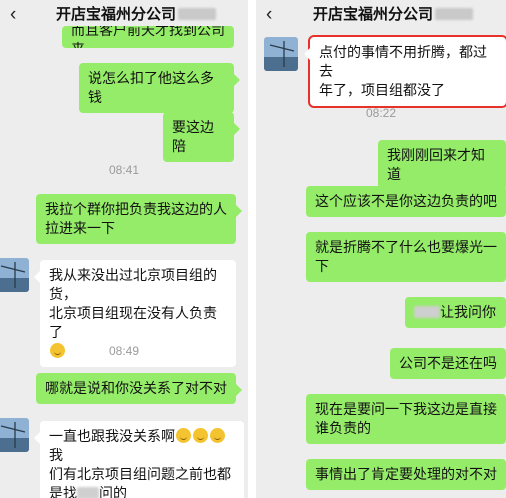 The image size is (506, 498). What do you see at coordinates (406, 419) in the screenshot?
I see `message-sent: 现在是要问一下我这边是直接 谁负责的` at bounding box center [406, 419].